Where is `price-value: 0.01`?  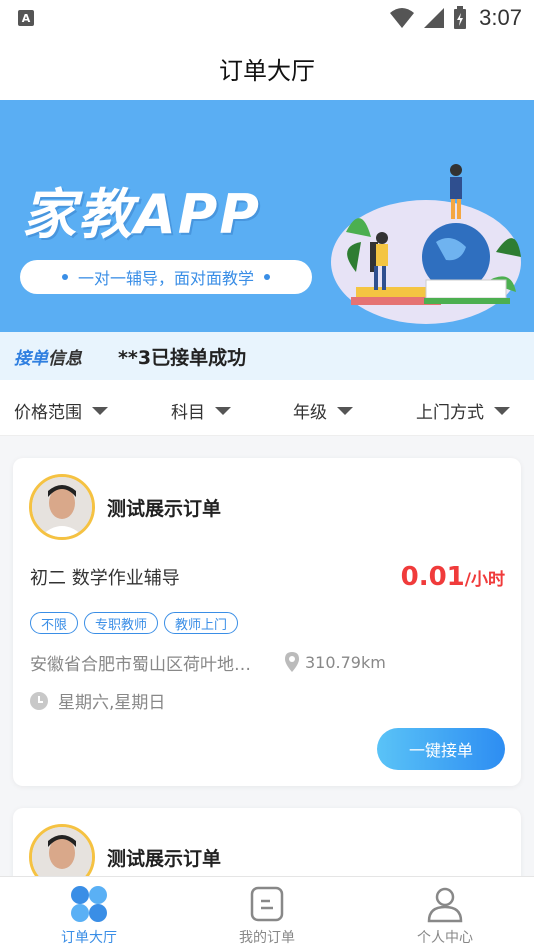
price-value: 0.01 is located at coordinates (432, 577).